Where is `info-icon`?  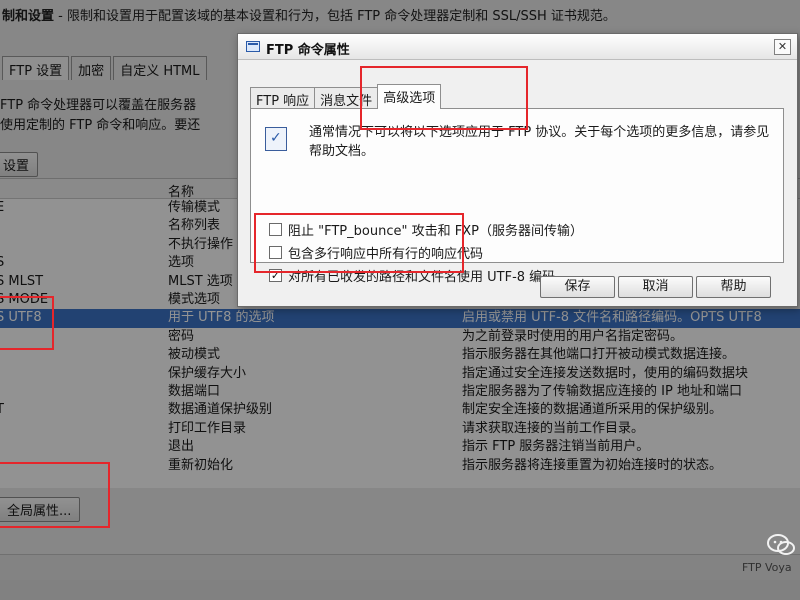
info-icon is located at coordinates (276, 139).